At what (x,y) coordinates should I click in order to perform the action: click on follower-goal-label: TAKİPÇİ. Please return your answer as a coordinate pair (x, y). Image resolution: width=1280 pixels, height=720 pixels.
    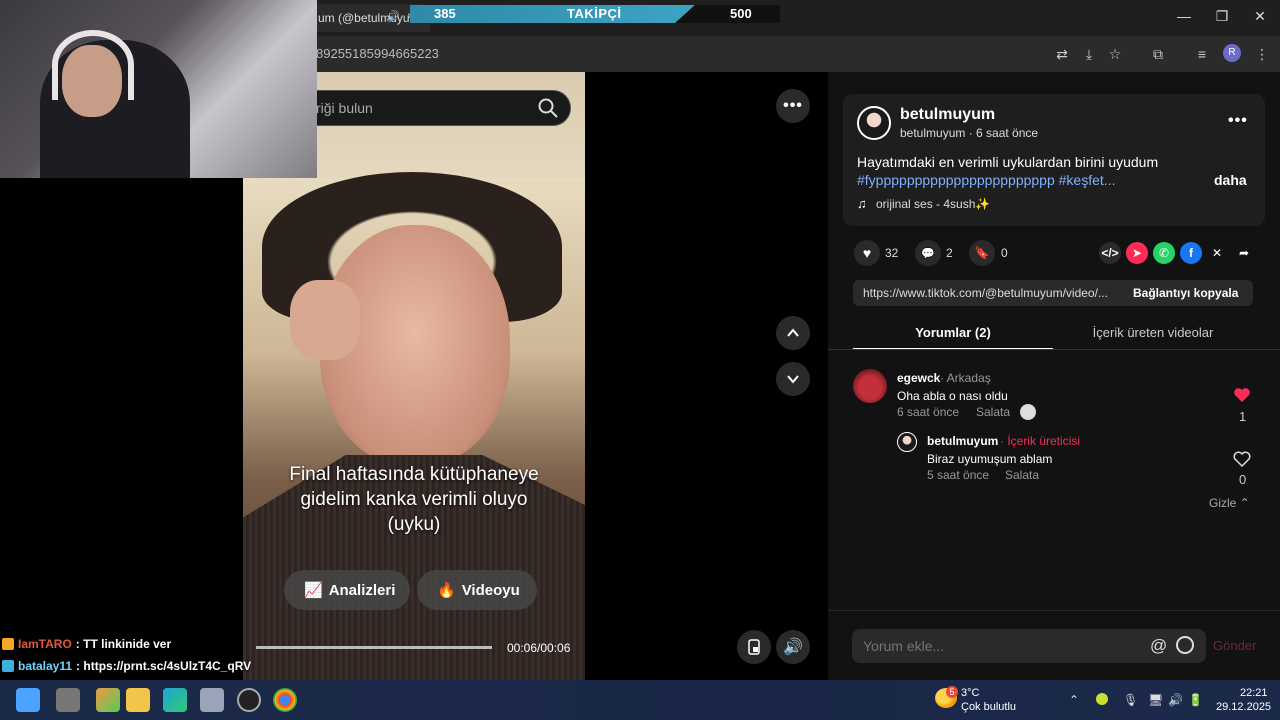
    Looking at the image, I should click on (594, 13).